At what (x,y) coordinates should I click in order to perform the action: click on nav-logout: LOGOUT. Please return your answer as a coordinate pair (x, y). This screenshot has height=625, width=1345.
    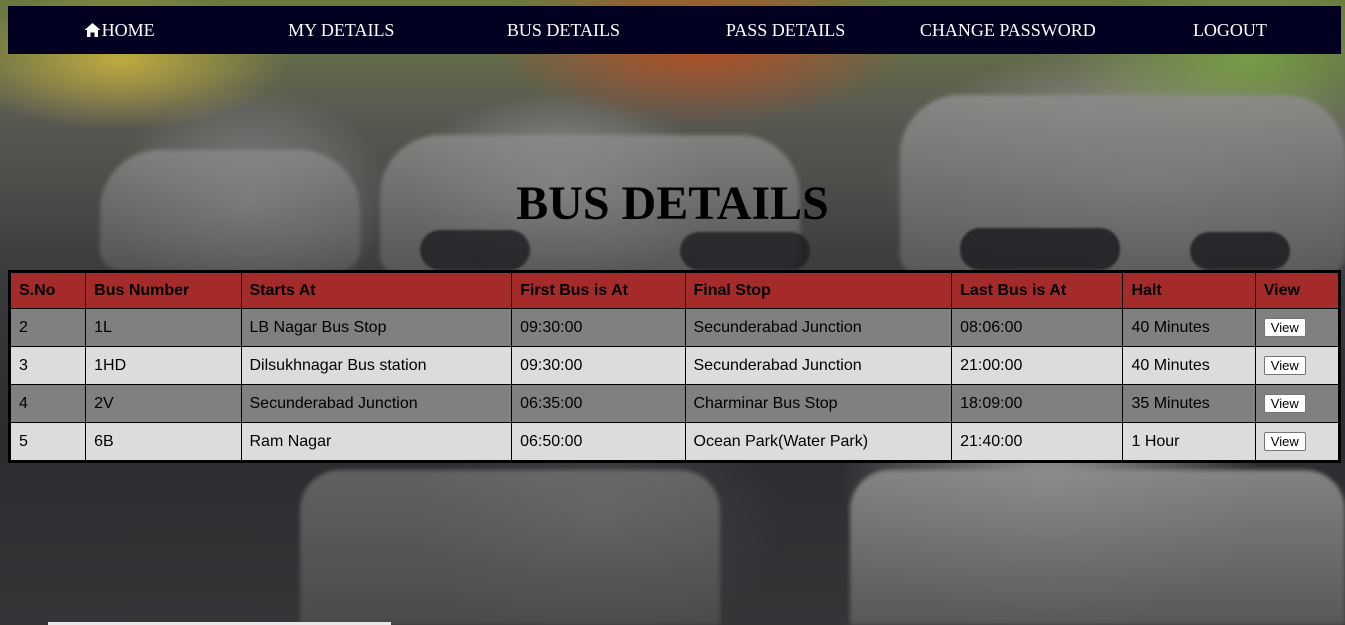
    Looking at the image, I should click on (1230, 30).